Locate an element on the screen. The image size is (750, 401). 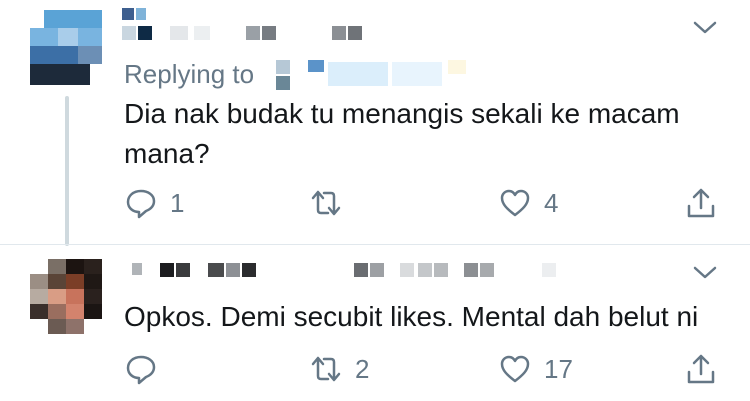
thread-connector is located at coordinates (67, 171).